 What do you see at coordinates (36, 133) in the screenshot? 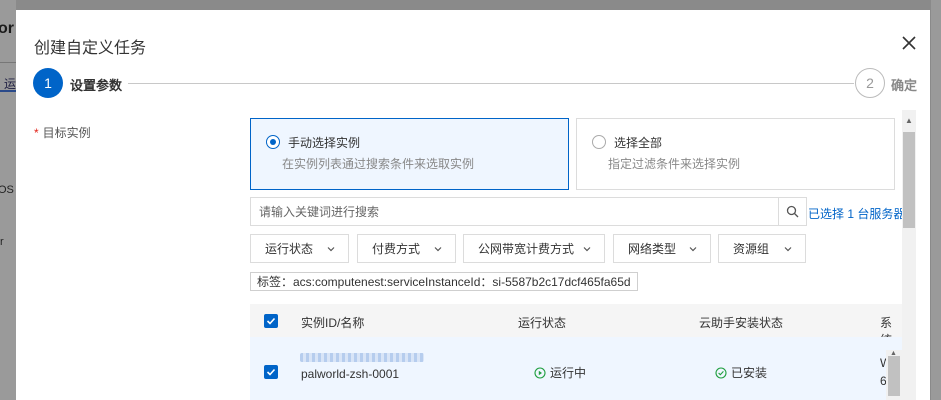
I see `required-mark: *` at bounding box center [36, 133].